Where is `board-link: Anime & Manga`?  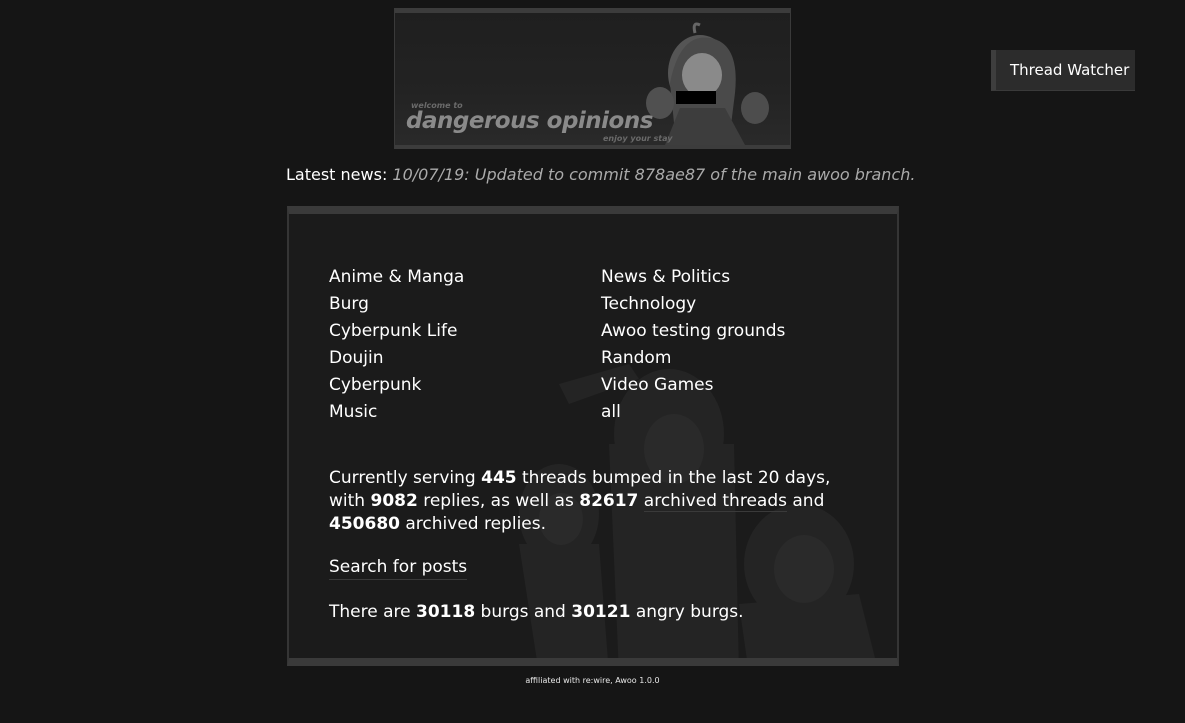
board-link: Anime & Manga is located at coordinates (396, 277).